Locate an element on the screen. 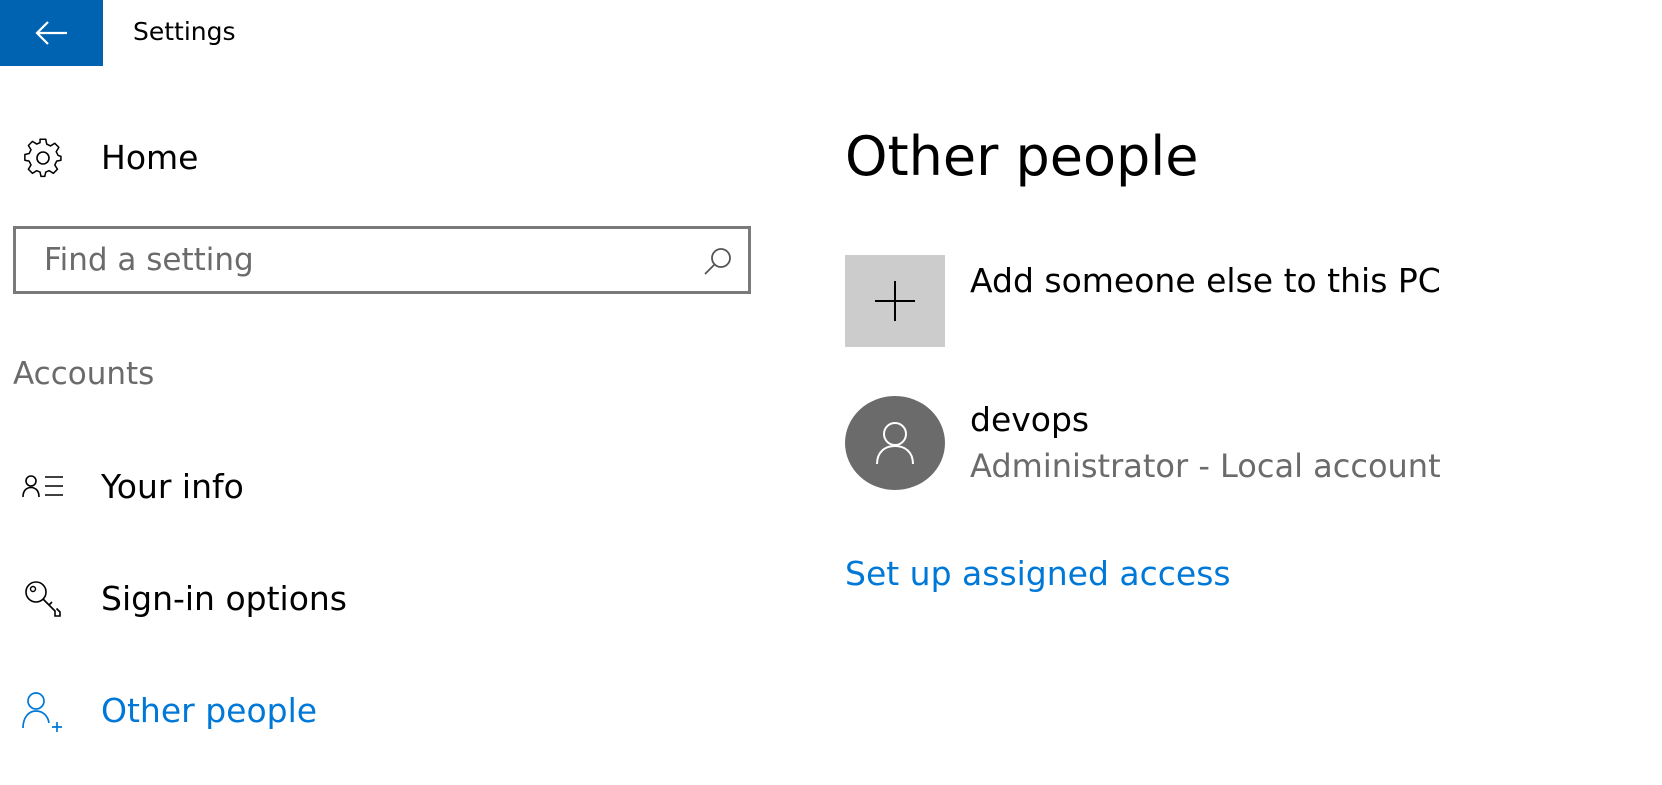 The height and width of the screenshot is (785, 1662). sidebar-item-your-info: Your info is located at coordinates (380, 487).